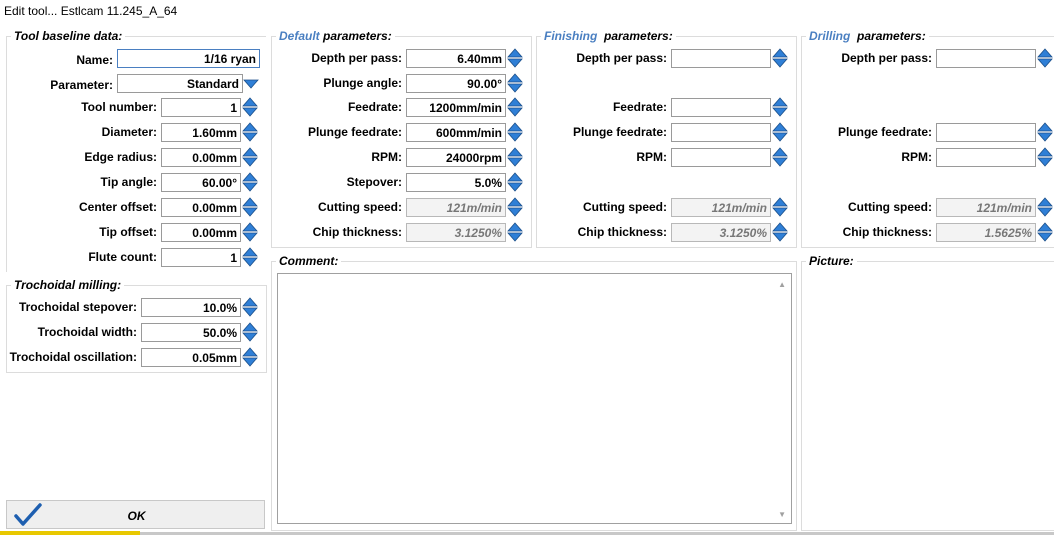 Image resolution: width=1054 pixels, height=535 pixels. Describe the element at coordinates (884, 132) in the screenshot. I see `drilling-plunge-feedrate-label: Plunge feedrate:` at that location.